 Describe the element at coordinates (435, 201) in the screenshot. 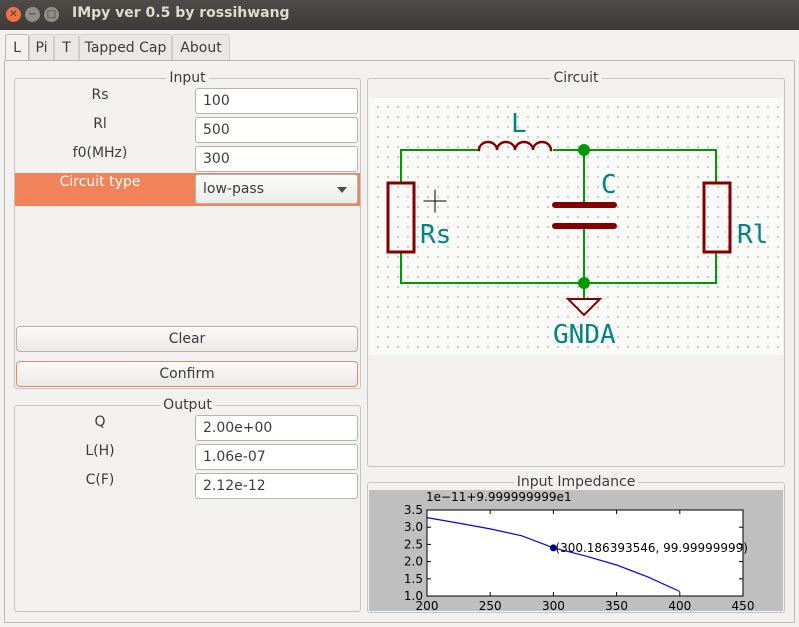

I see `crosshair-icon` at that location.